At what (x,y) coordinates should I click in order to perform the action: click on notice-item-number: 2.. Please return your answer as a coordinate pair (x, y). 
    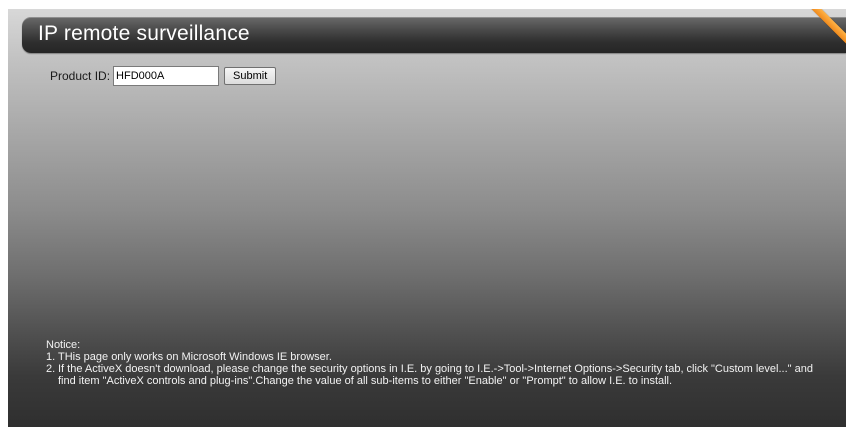
    Looking at the image, I should click on (51, 369).